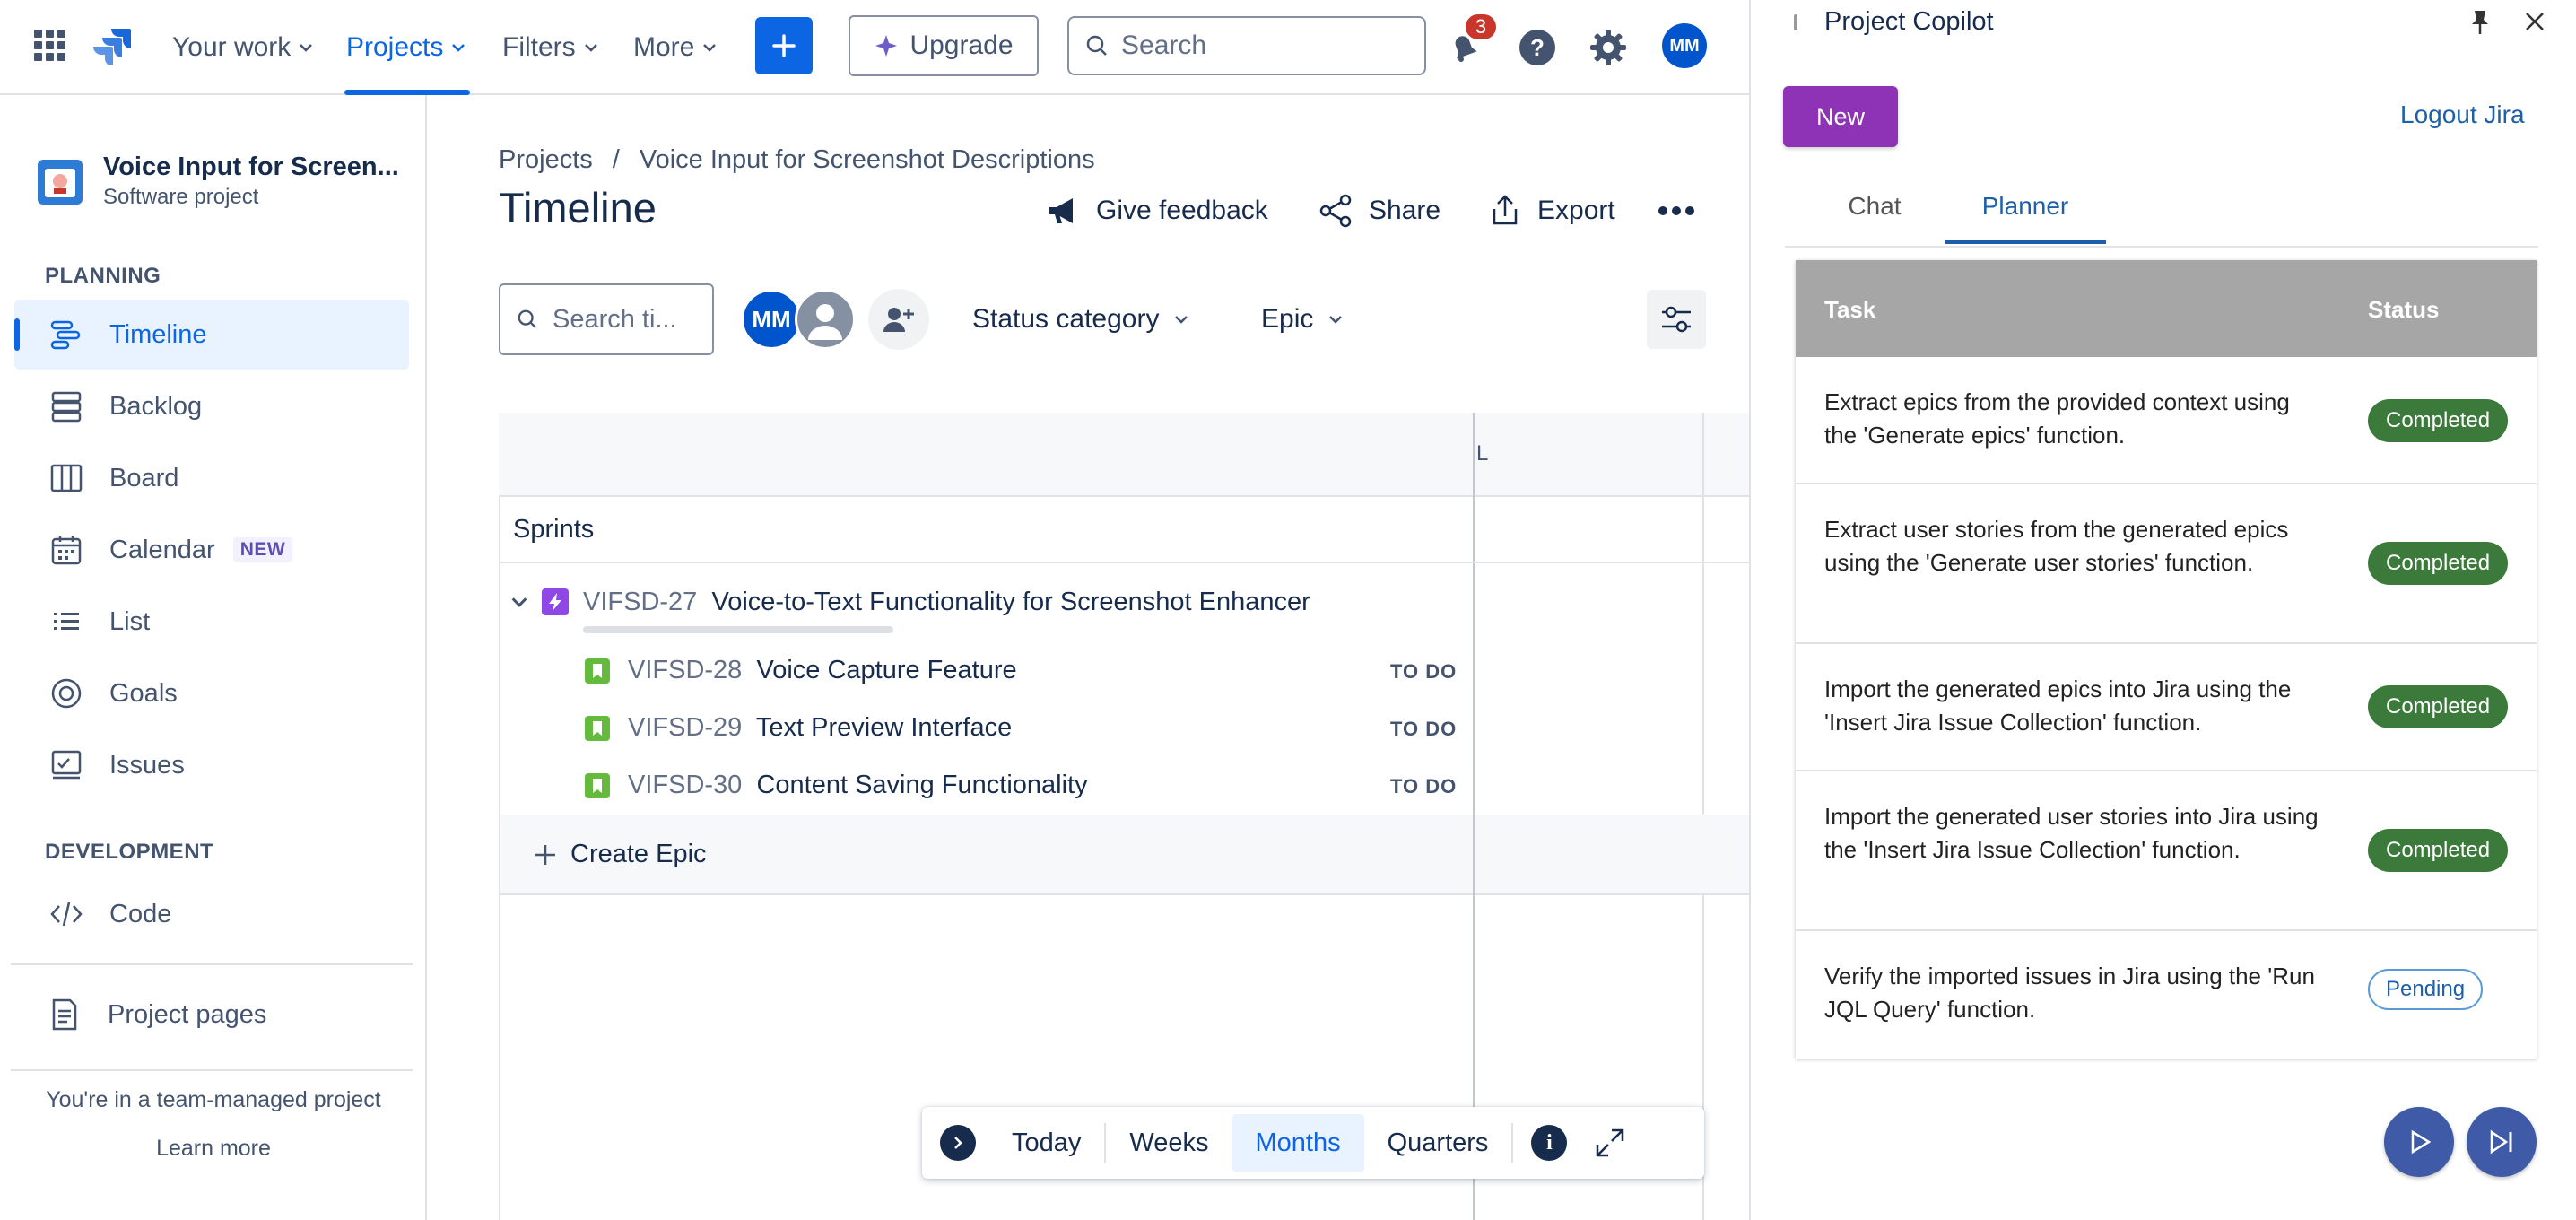 Image resolution: width=2576 pixels, height=1220 pixels. I want to click on sidebar-item-backlog: Backlog, so click(211, 406).